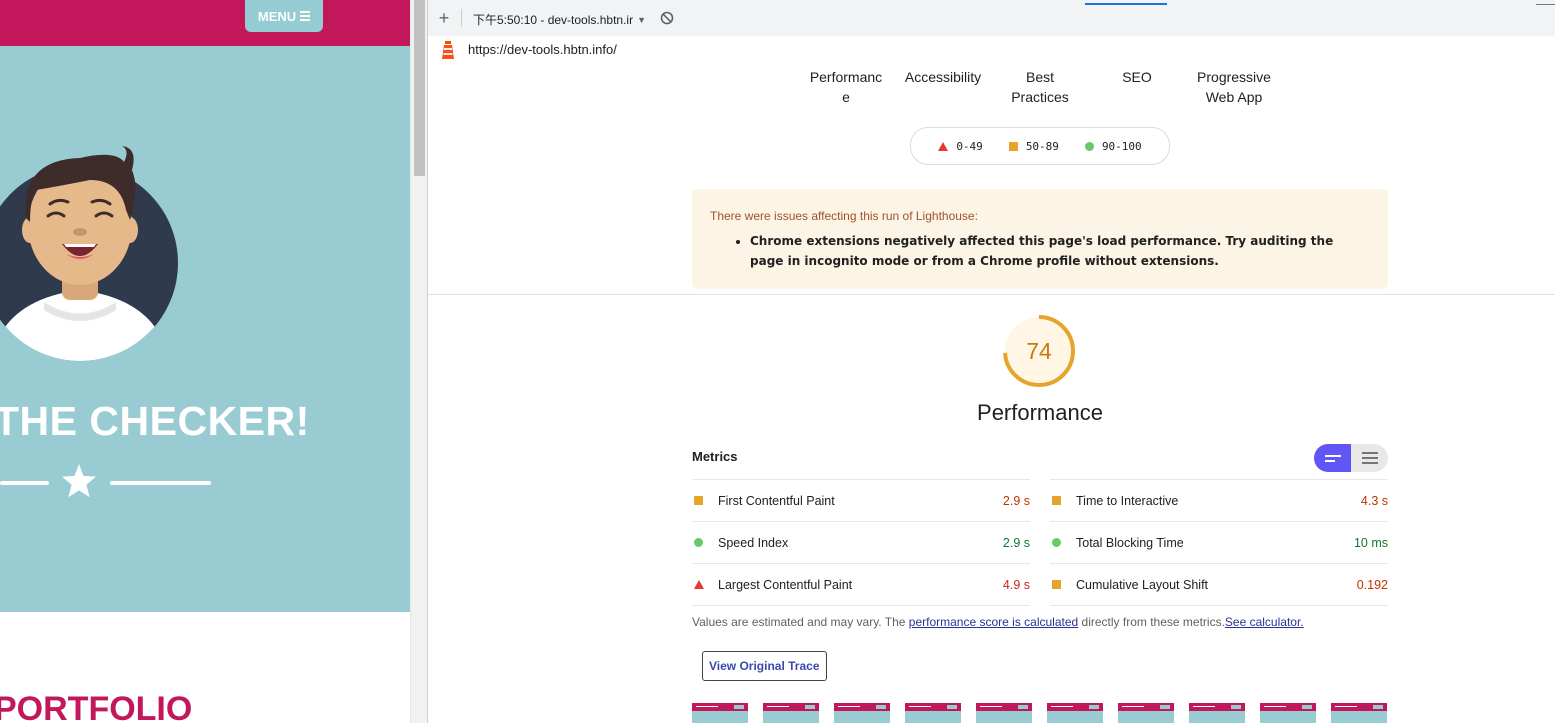 The height and width of the screenshot is (723, 1555). I want to click on legend-range: 50-89, so click(1042, 146).